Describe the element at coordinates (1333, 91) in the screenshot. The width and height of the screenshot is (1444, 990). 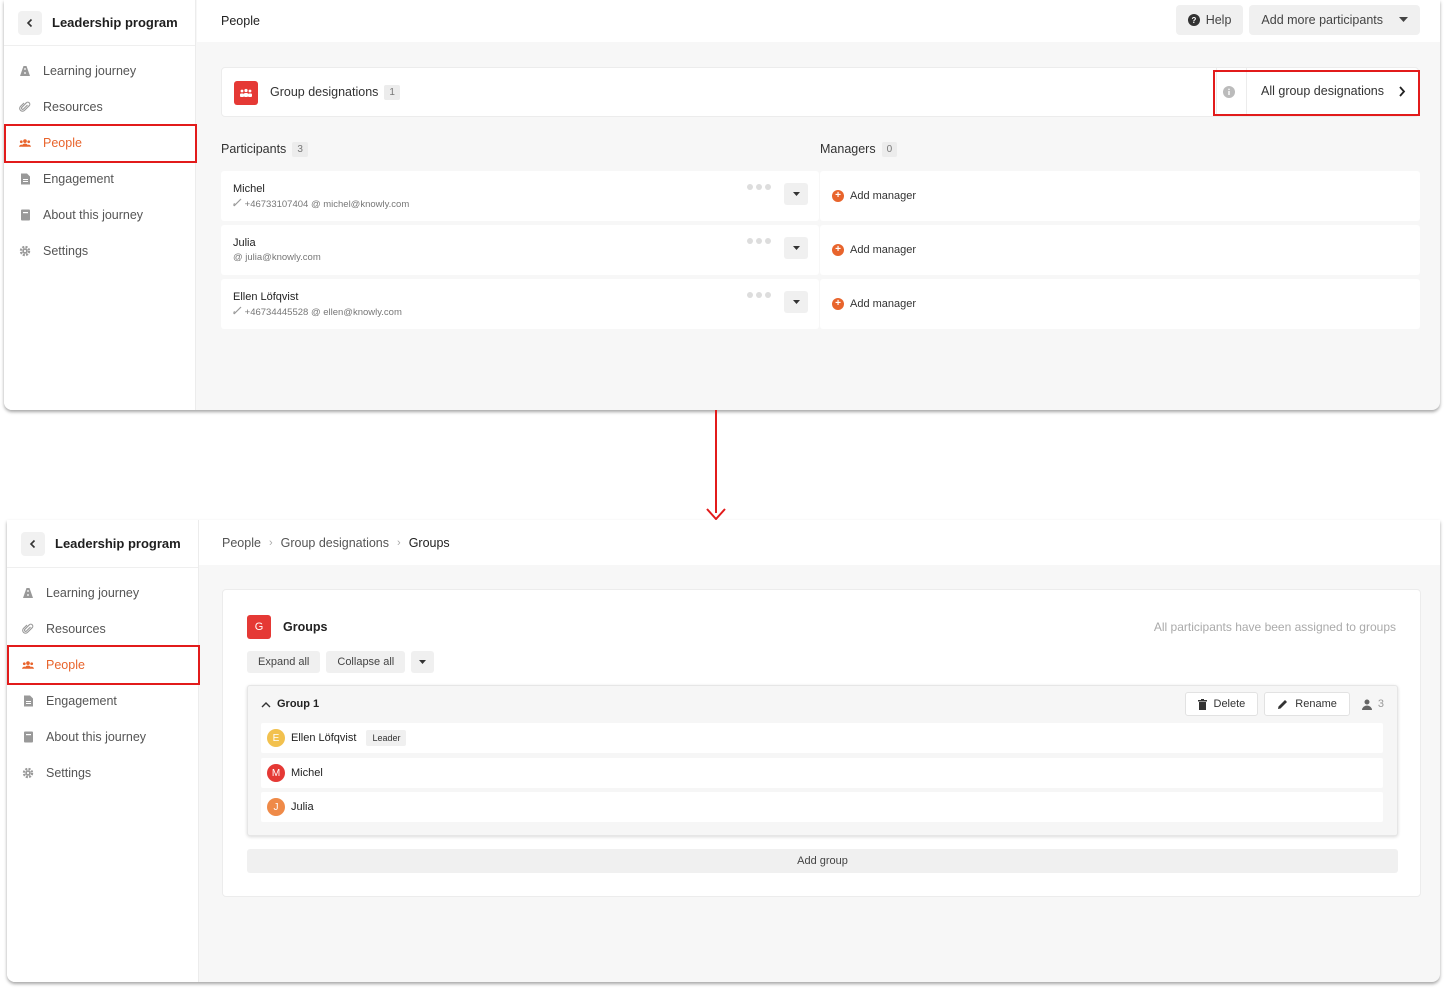
I see `all-group-designations-link: All group designations` at that location.